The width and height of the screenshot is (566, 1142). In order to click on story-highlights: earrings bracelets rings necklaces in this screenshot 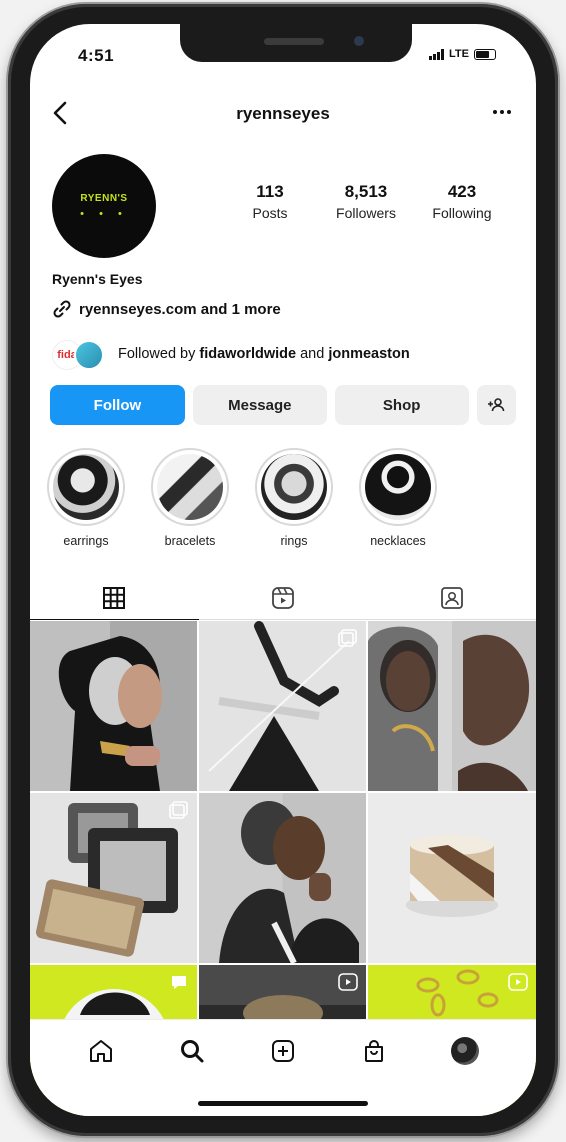, I will do `click(283, 498)`.